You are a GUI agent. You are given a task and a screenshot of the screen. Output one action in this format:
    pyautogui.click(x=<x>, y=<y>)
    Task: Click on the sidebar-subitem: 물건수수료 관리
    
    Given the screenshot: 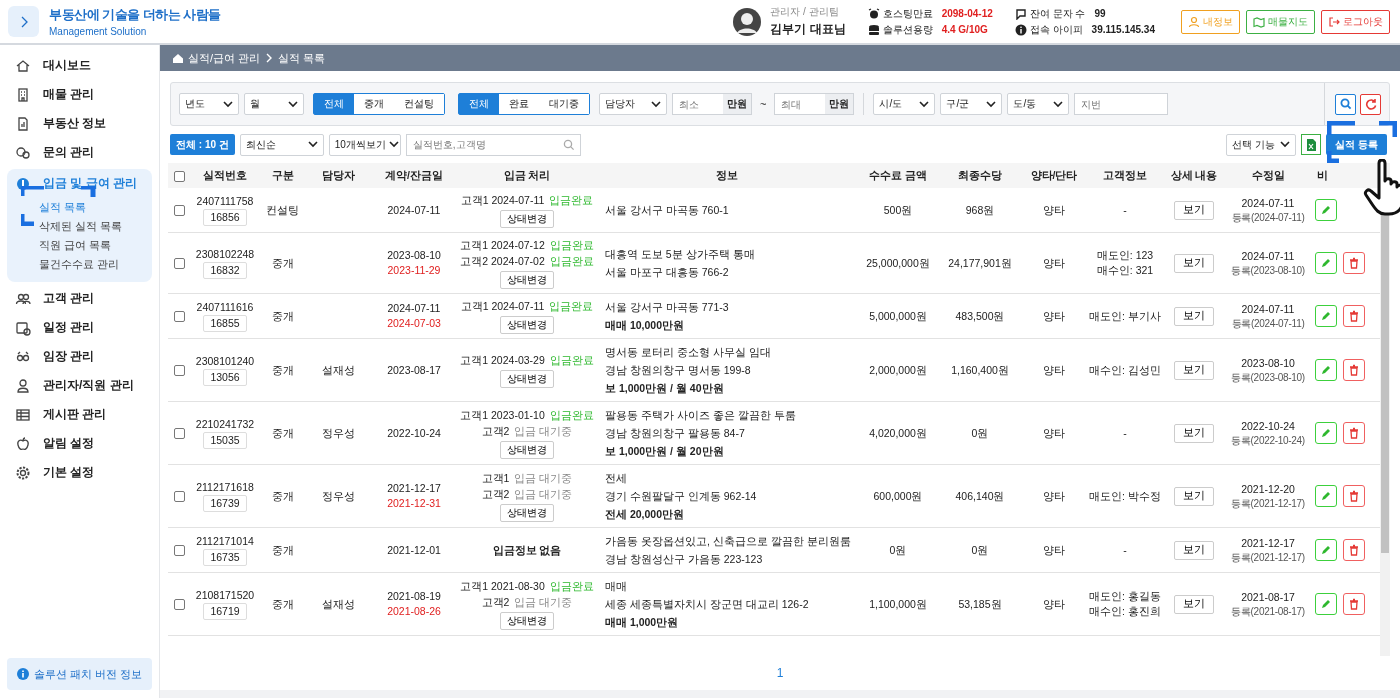 What is the action you would take?
    pyautogui.click(x=79, y=264)
    